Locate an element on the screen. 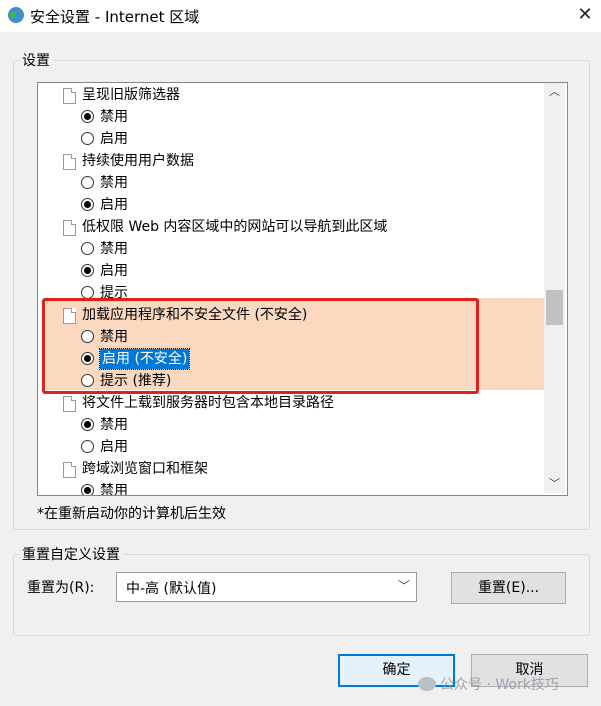  scroll-up-arrow-icon: ︿ is located at coordinates (554, 91).